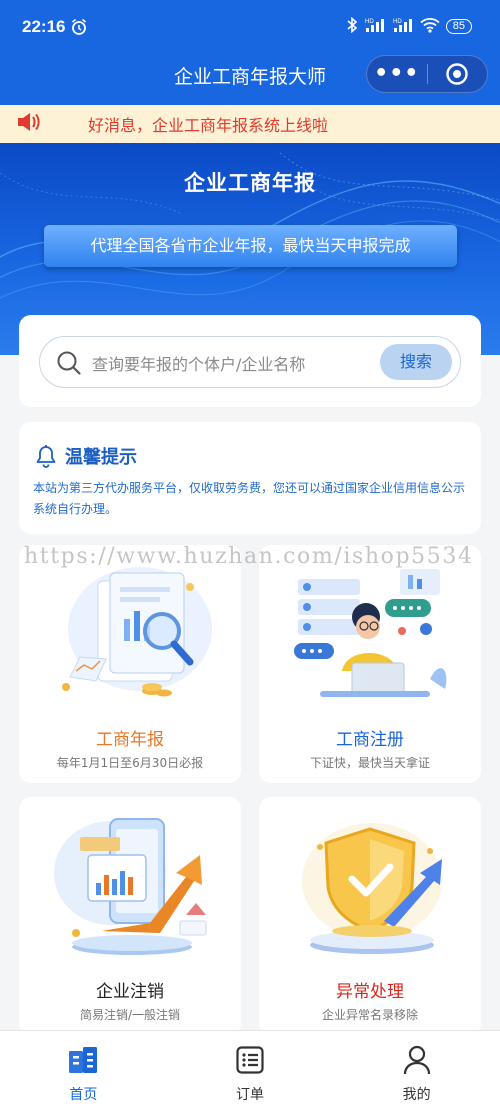 This screenshot has width=500, height=1111. I want to click on target-close-icon, so click(457, 74).